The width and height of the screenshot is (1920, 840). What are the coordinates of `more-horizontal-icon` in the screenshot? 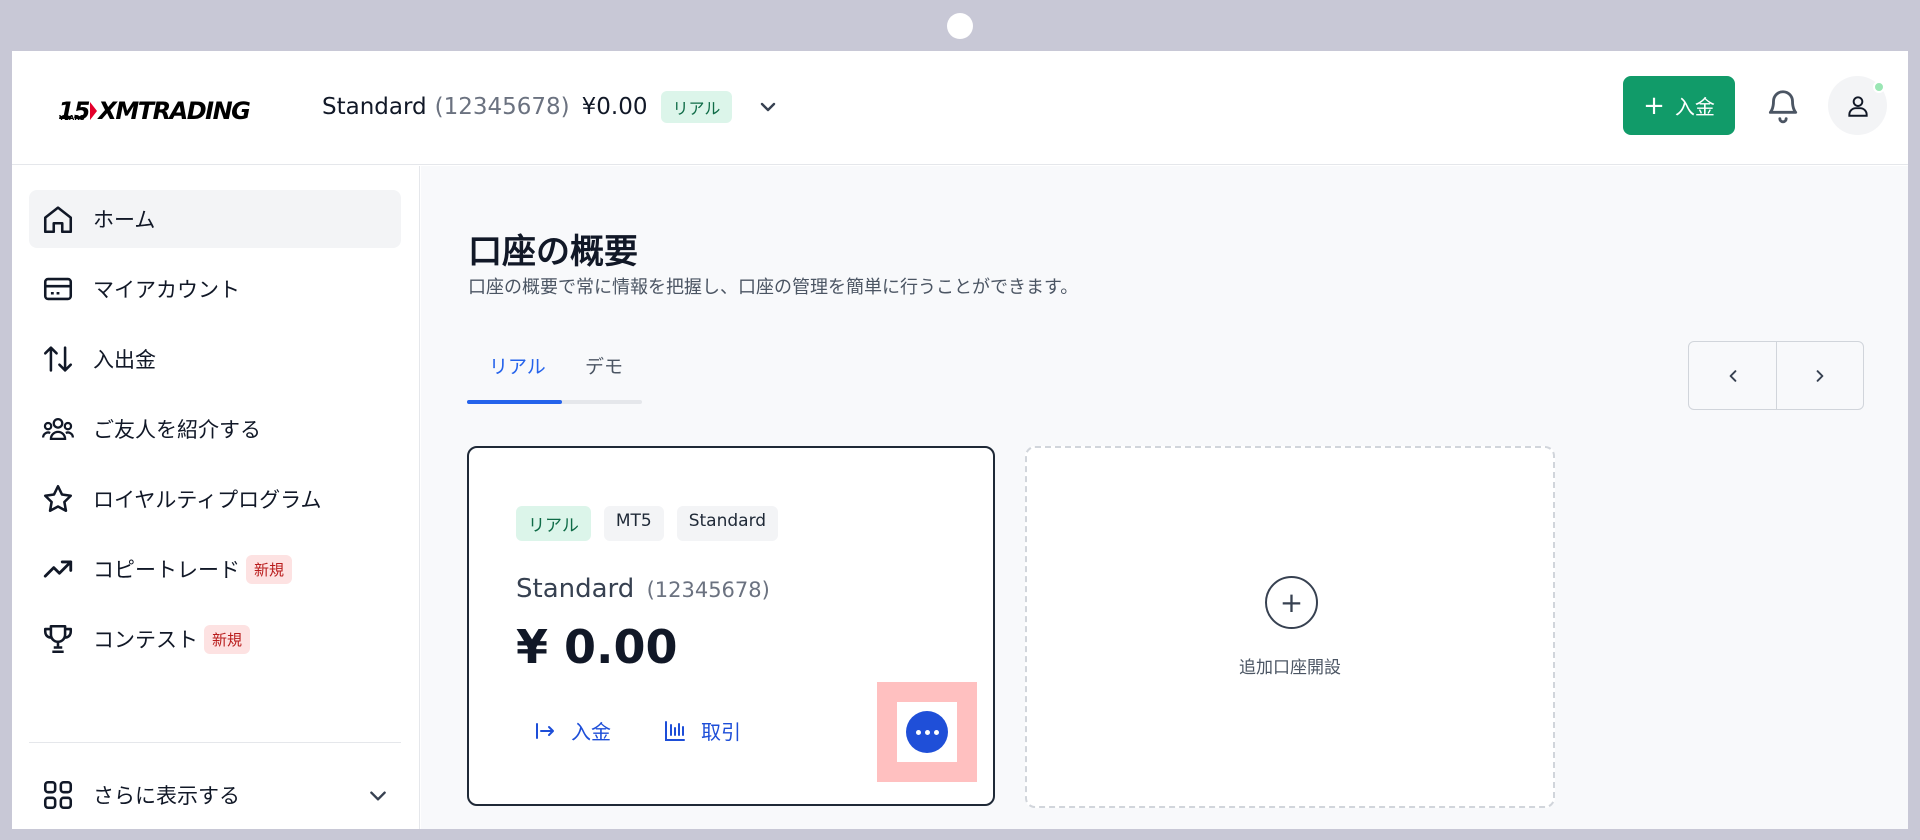 It's located at (927, 732).